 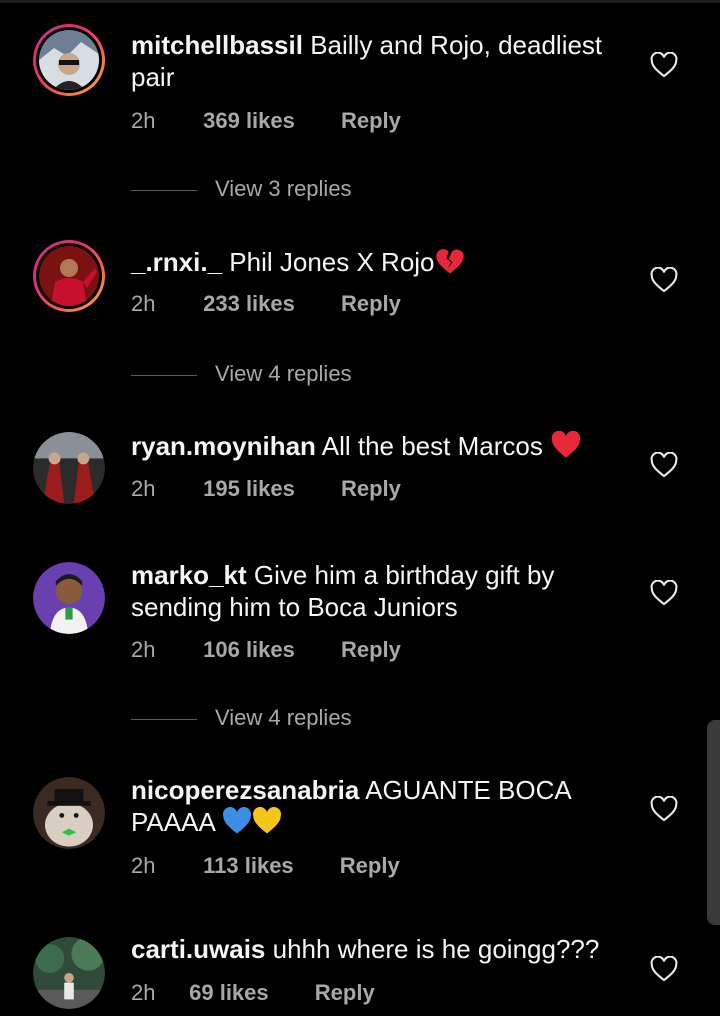 What do you see at coordinates (248, 866) in the screenshot?
I see `comment-likes: 113 likes` at bounding box center [248, 866].